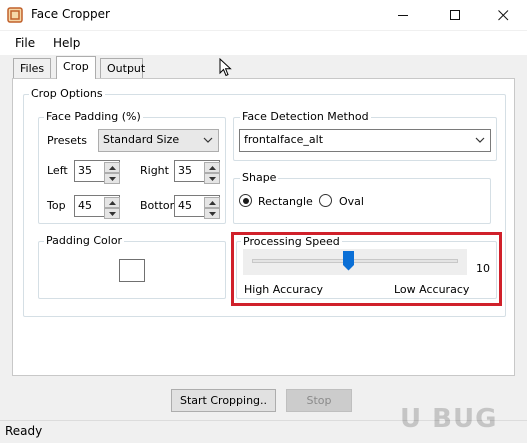 The image size is (527, 443). I want to click on start-cropping-button: Start Cropping.., so click(223, 400).